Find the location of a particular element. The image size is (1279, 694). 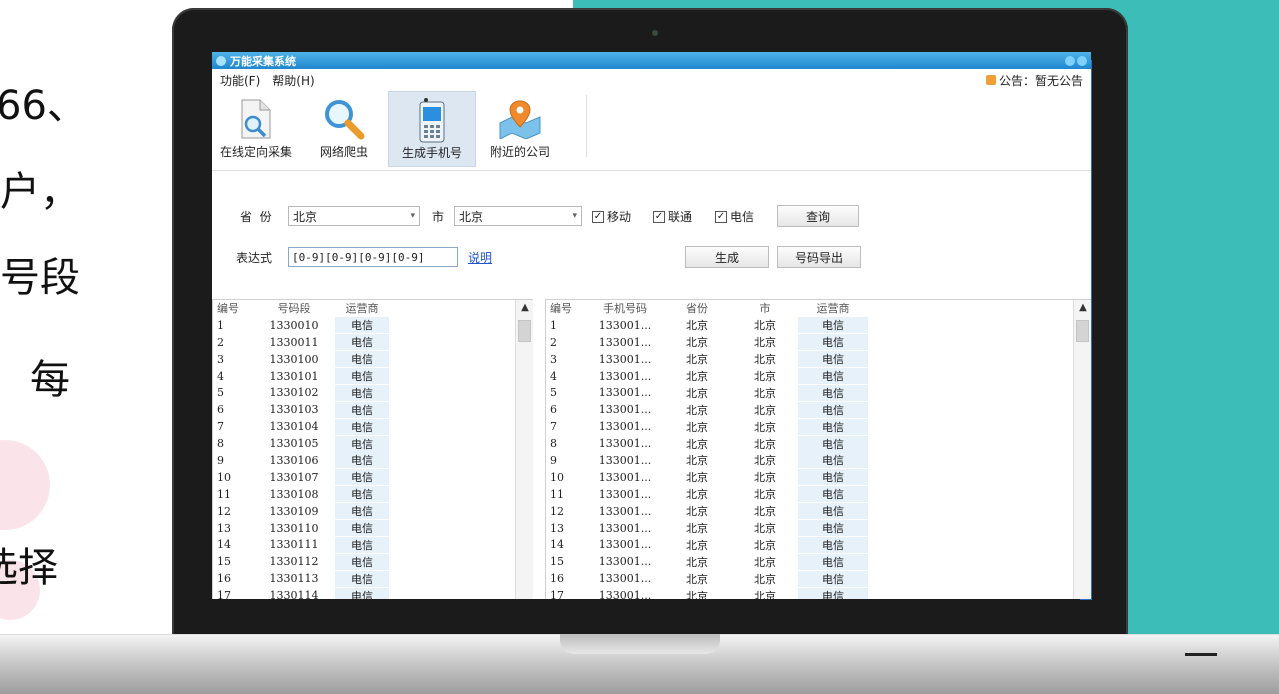

table-row: 14 133001... 北京 北京 电信 is located at coordinates (818, 544).